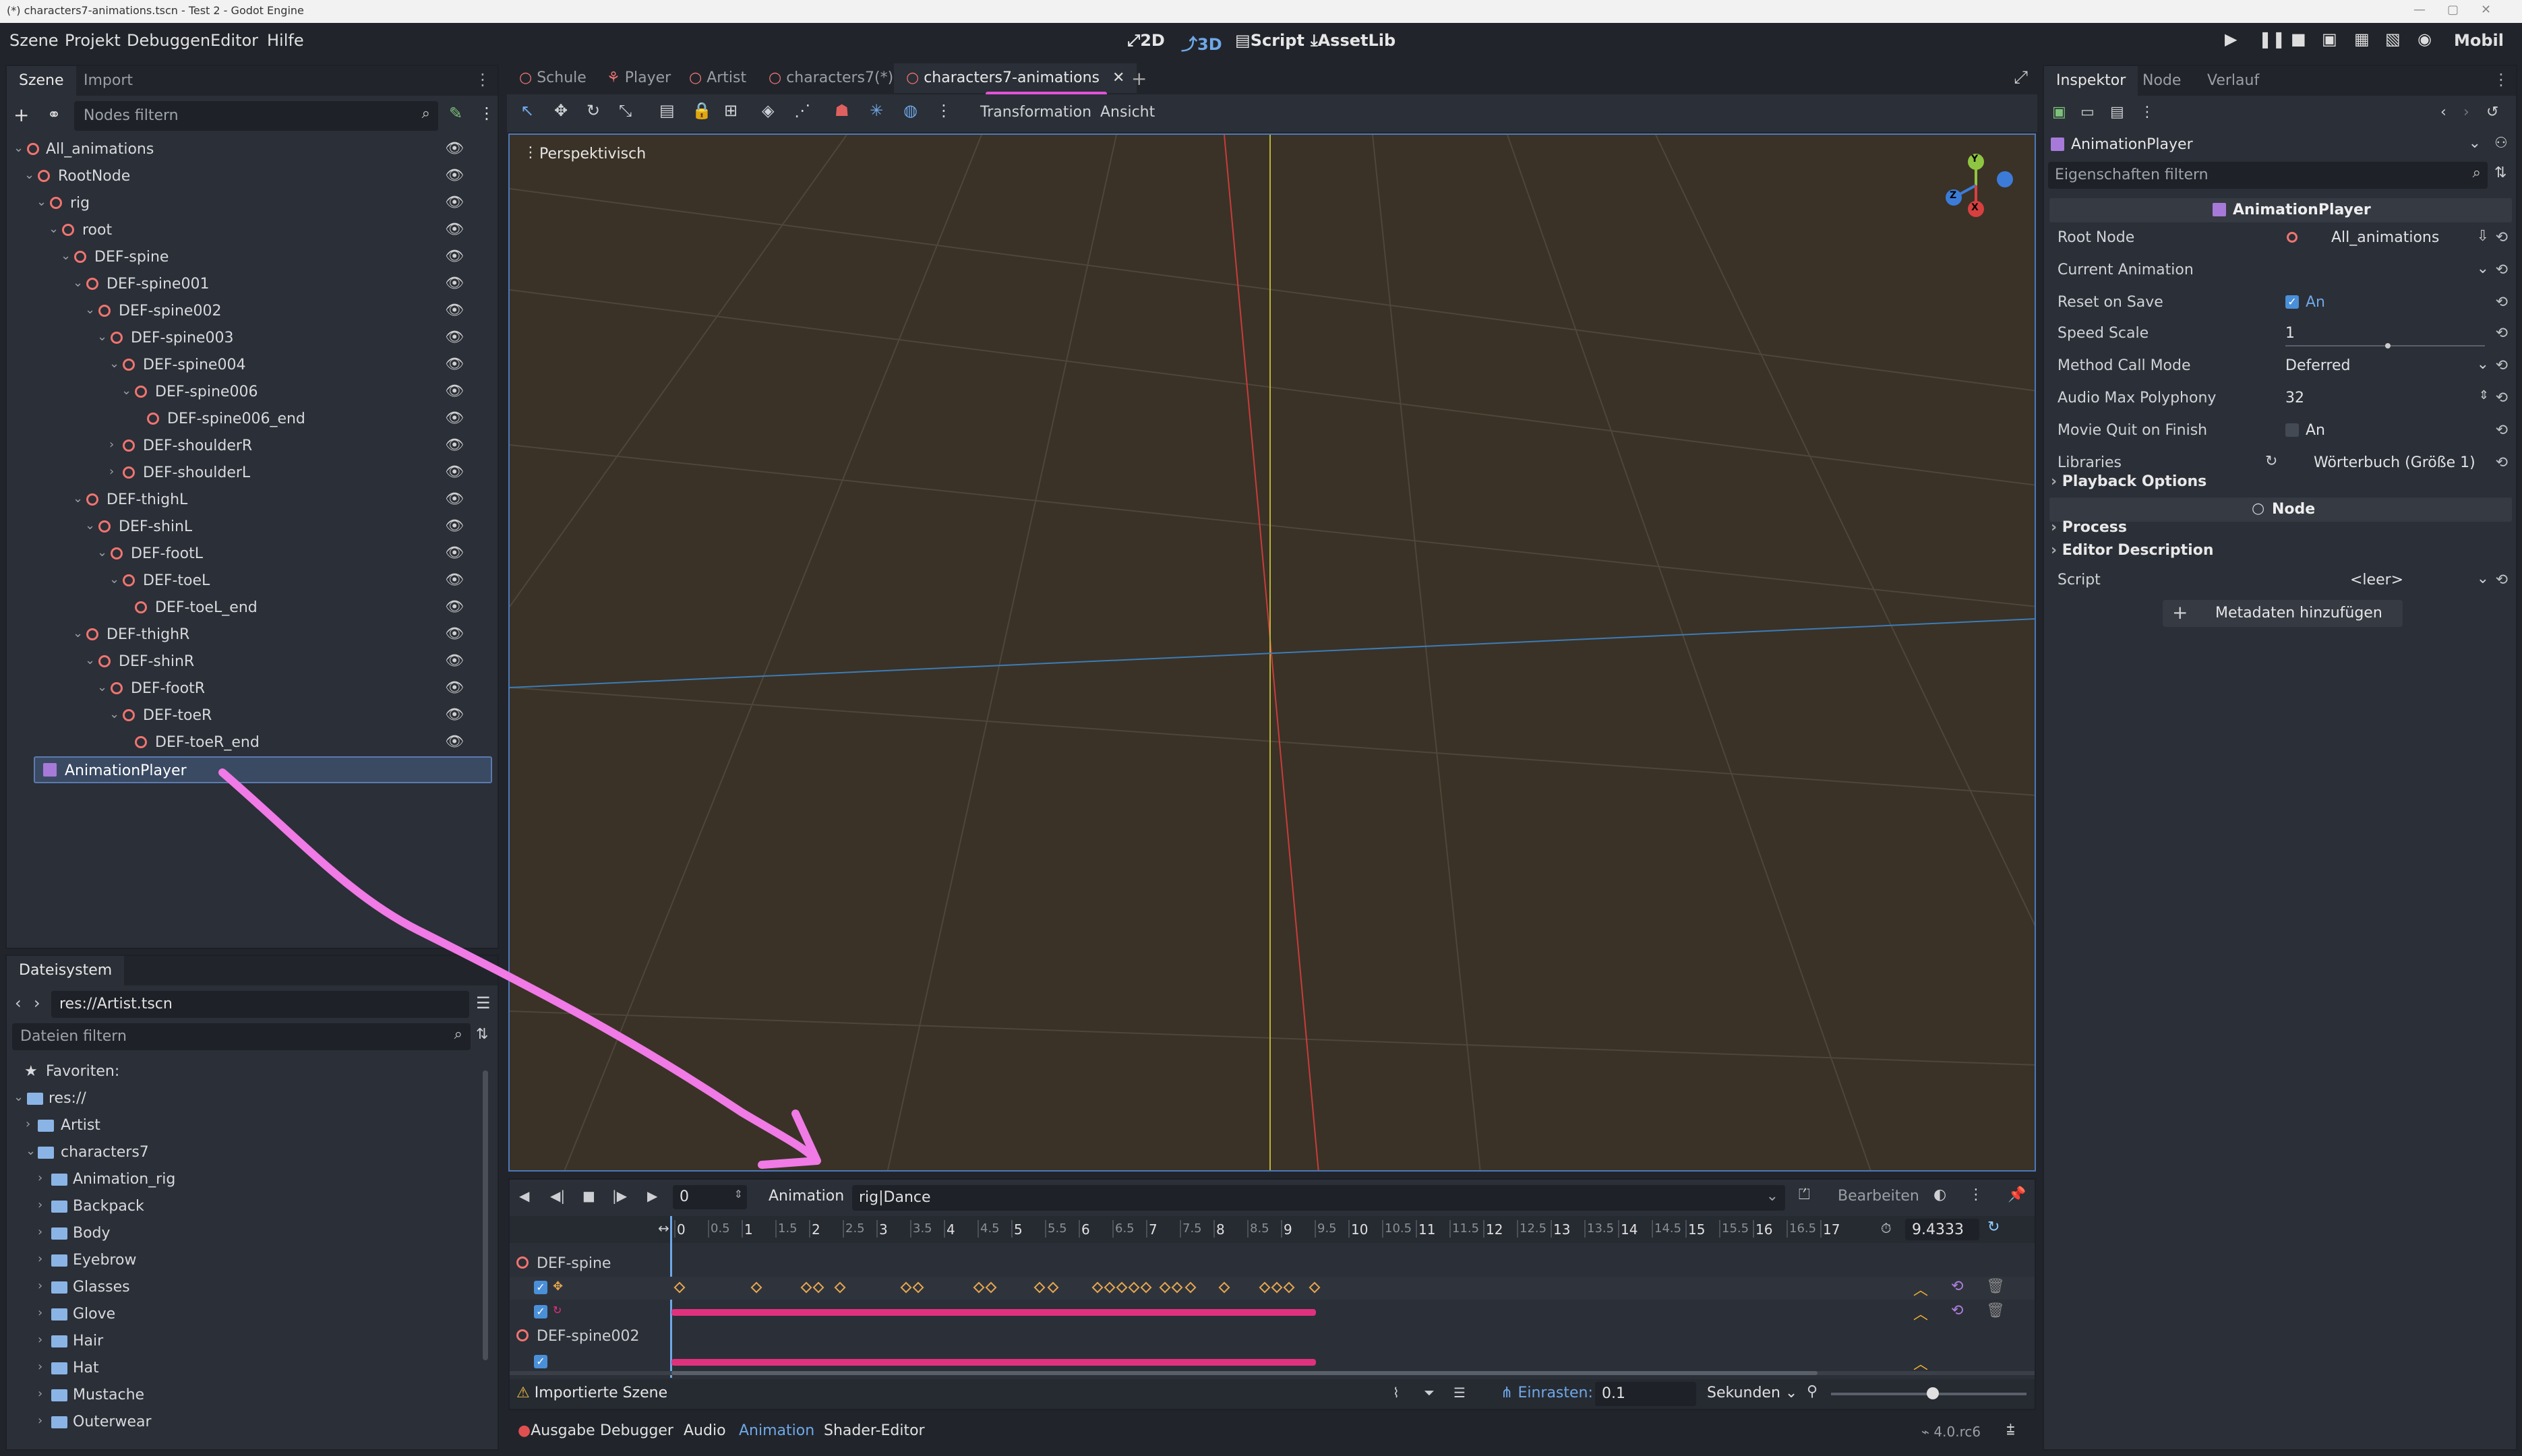 This screenshot has width=2522, height=1456. Describe the element at coordinates (484, 1003) in the screenshot. I see `split-mode-icon: ☰` at that location.